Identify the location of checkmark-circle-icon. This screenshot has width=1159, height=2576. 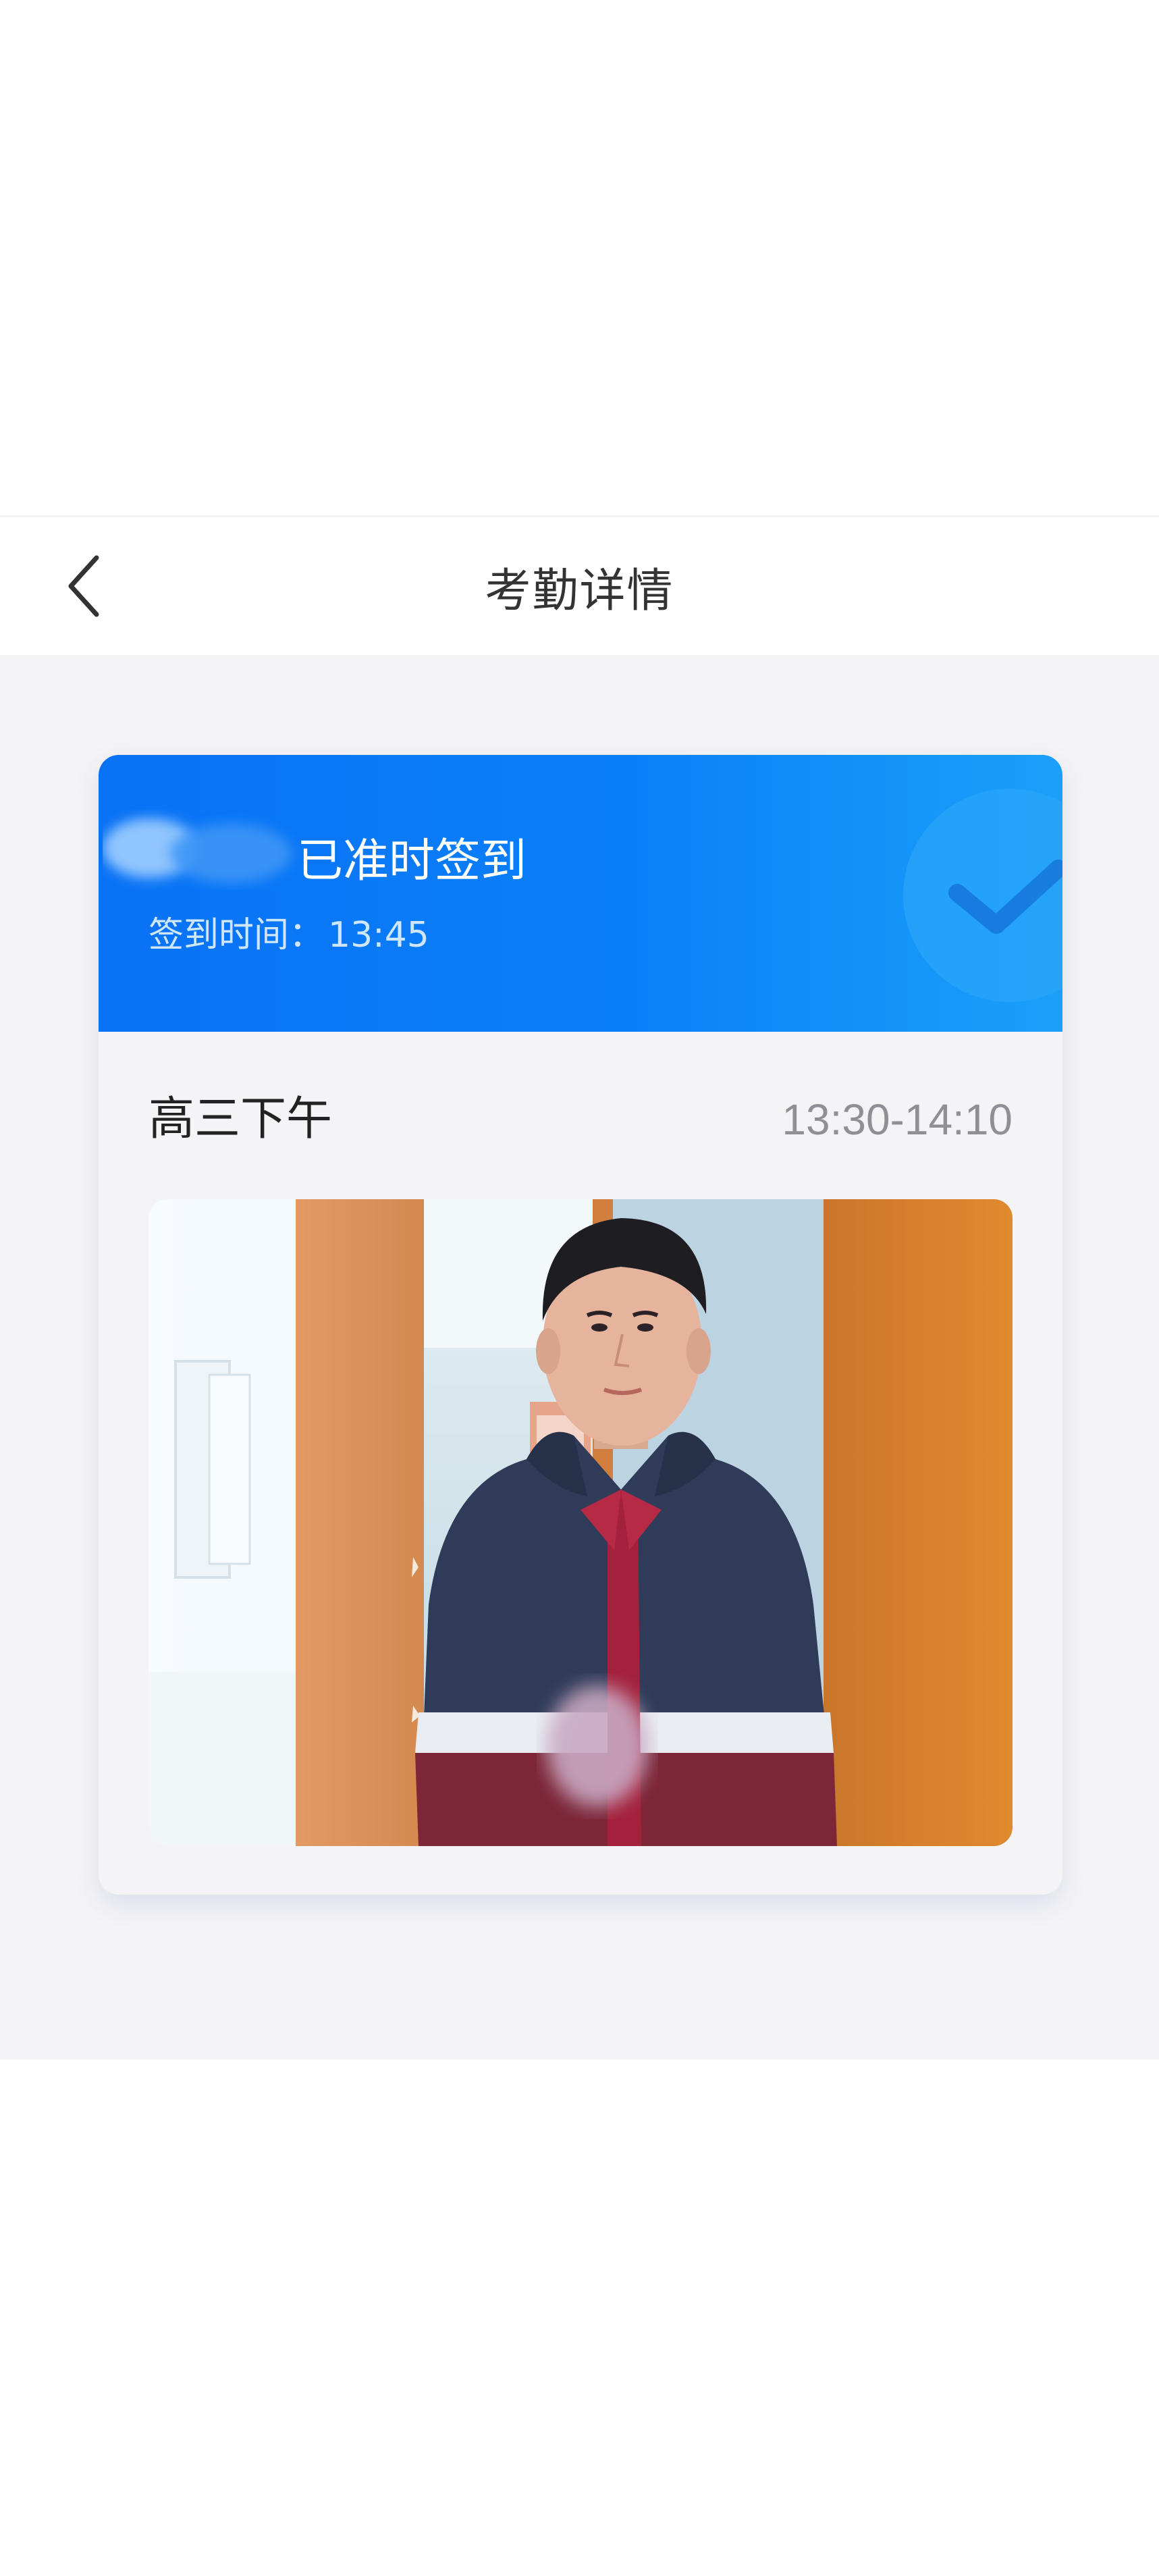
(983, 895).